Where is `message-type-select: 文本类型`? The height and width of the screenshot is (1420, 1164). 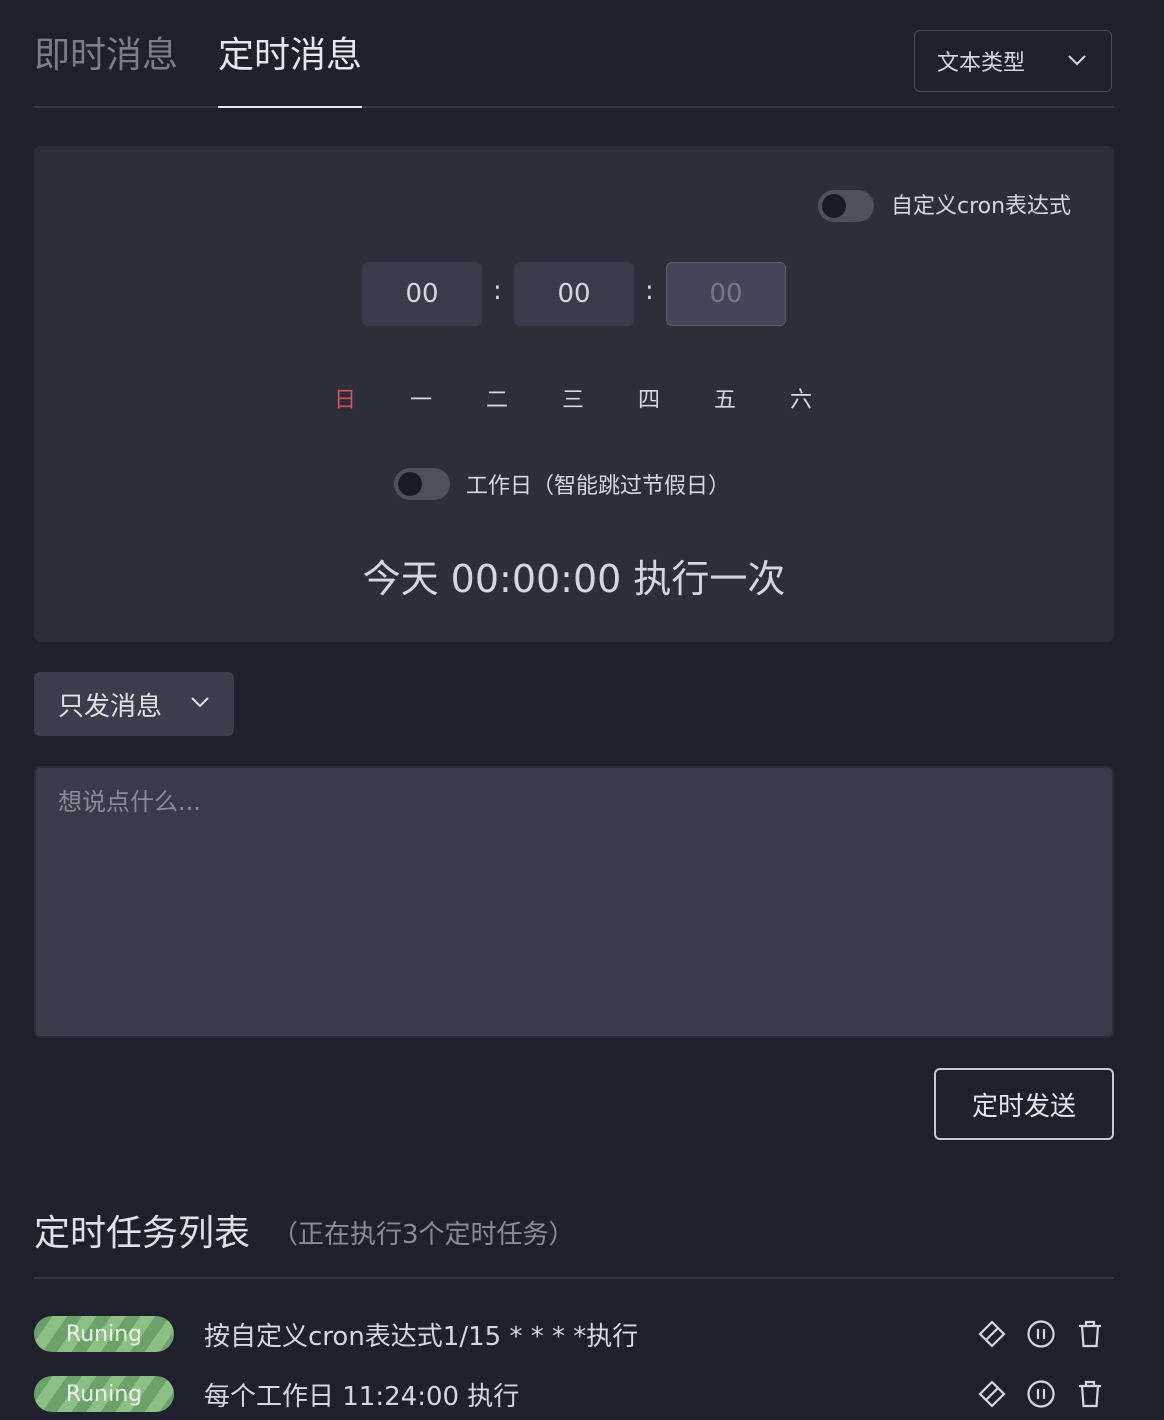
message-type-select: 文本类型 is located at coordinates (1013, 61).